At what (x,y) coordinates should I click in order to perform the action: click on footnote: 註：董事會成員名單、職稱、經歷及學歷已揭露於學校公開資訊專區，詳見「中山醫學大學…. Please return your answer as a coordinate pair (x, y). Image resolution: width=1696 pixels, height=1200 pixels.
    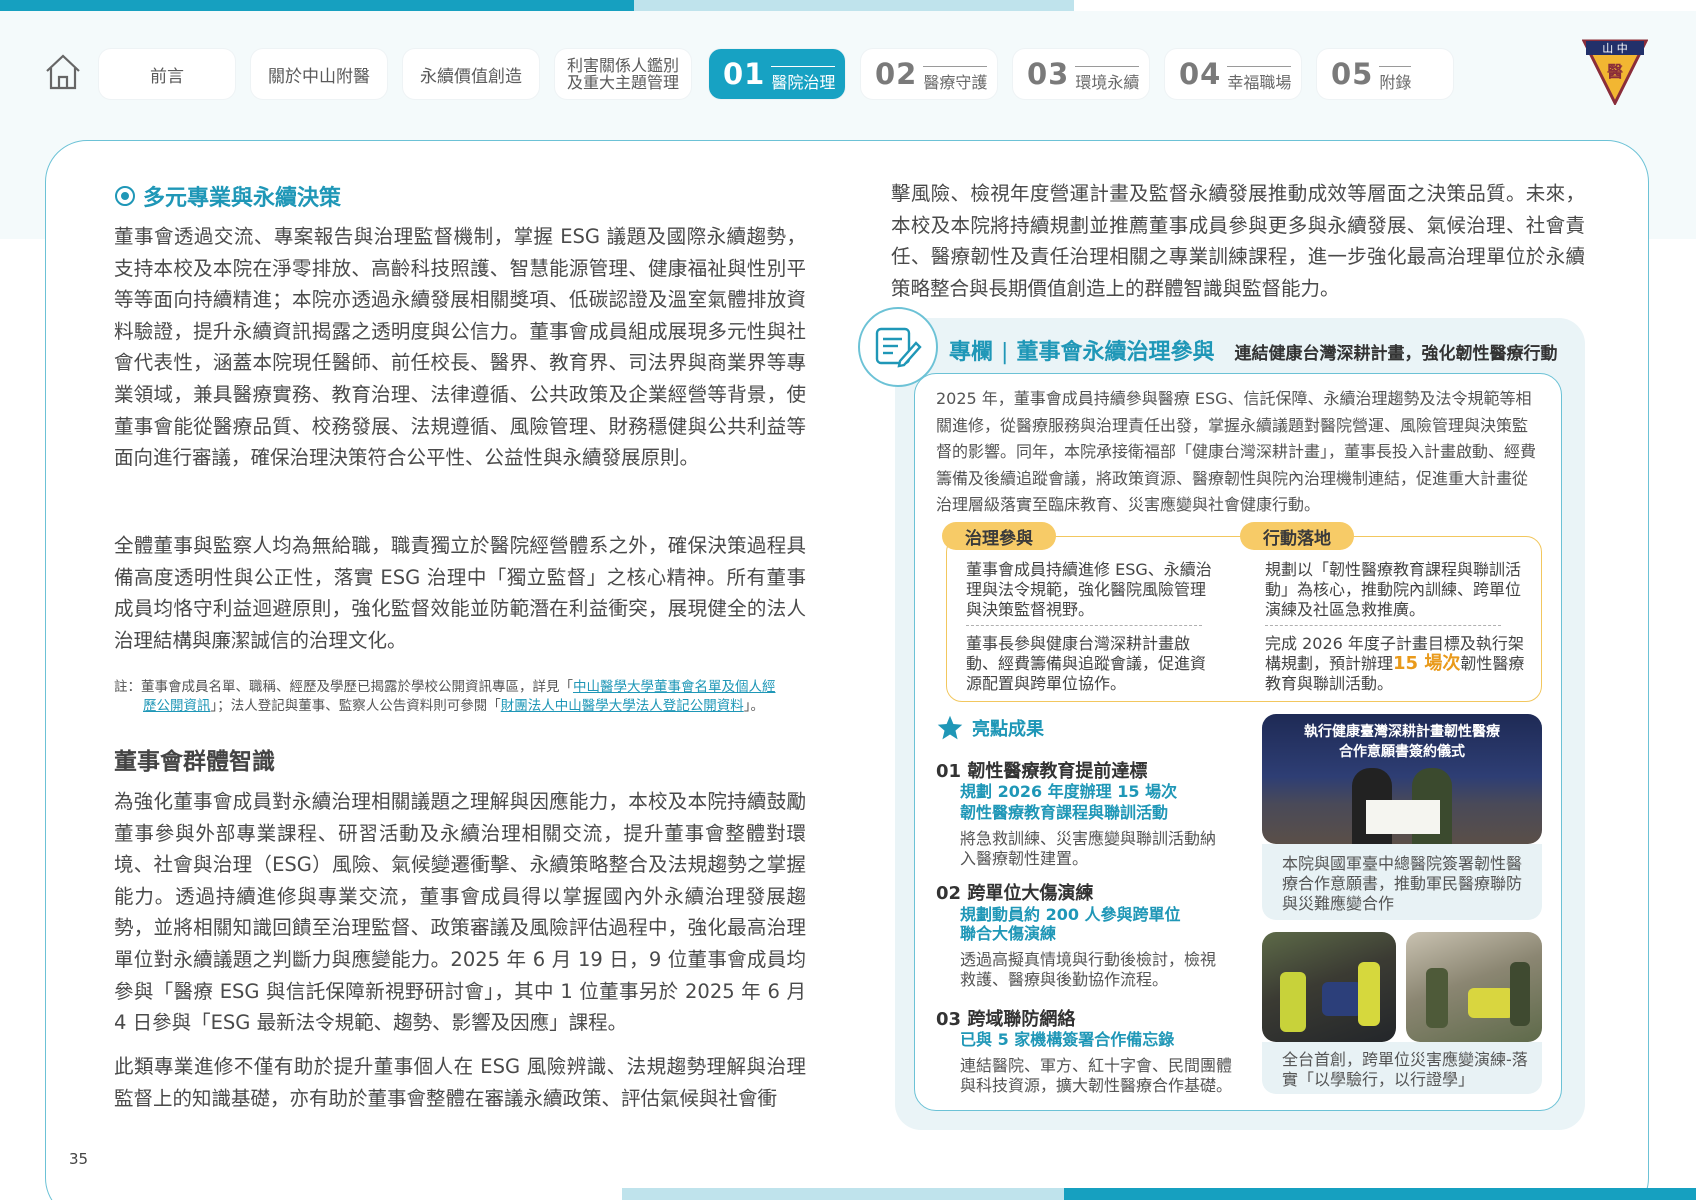
    Looking at the image, I should click on (445, 696).